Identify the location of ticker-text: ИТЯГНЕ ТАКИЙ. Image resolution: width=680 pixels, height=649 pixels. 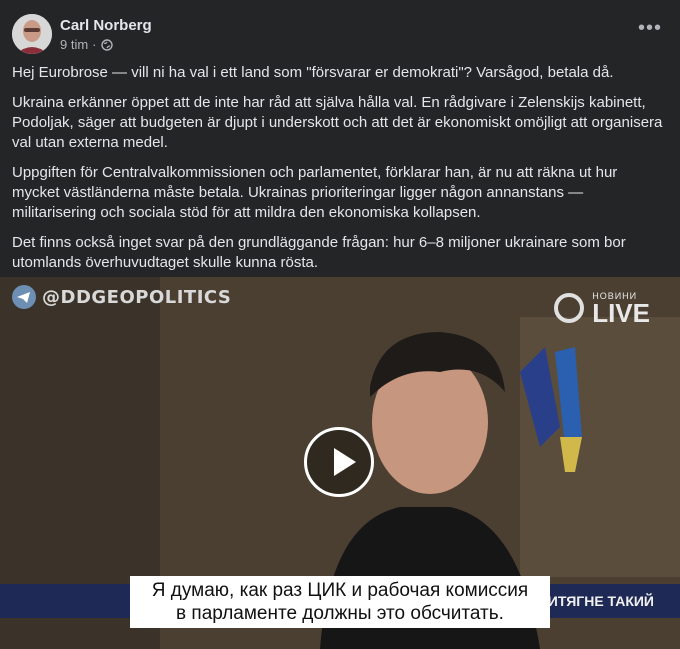
(600, 601).